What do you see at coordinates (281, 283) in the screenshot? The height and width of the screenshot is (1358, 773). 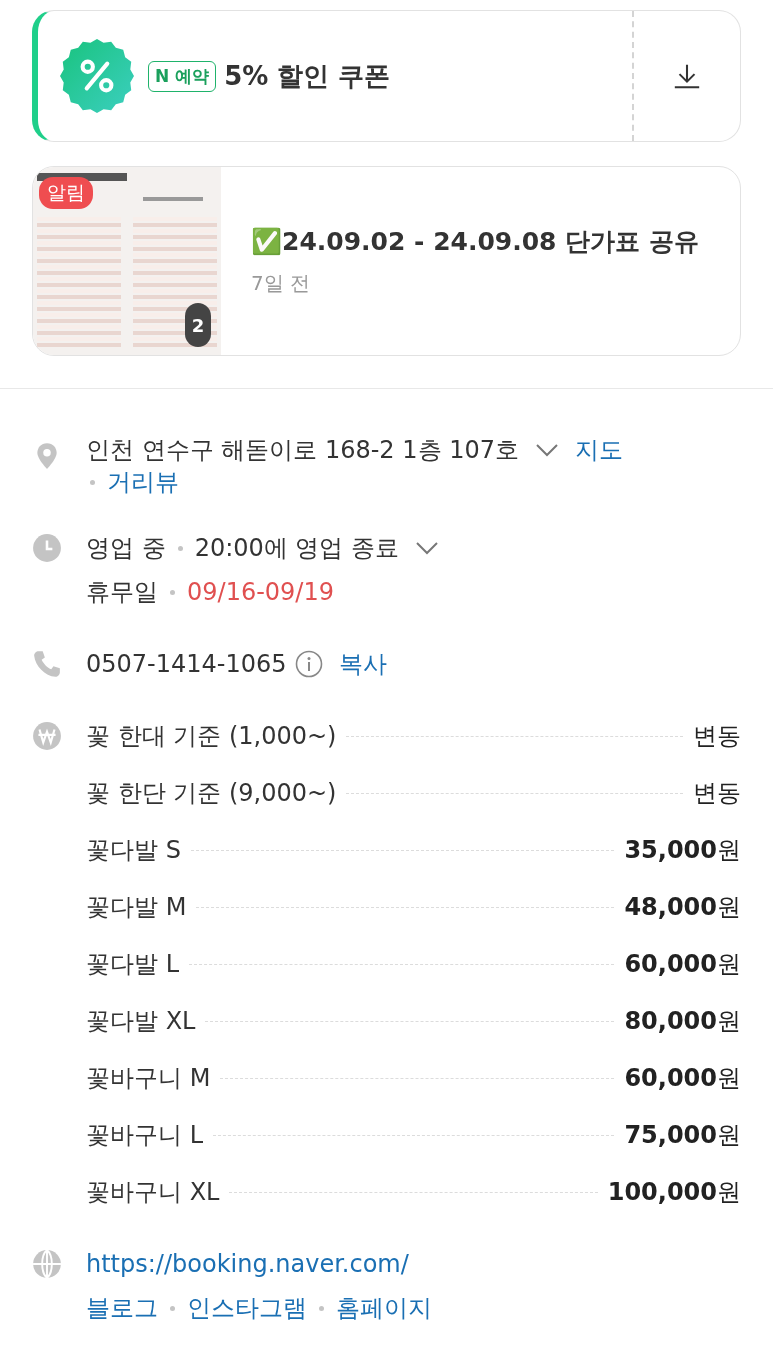 I see `notice-time: 7일 전` at bounding box center [281, 283].